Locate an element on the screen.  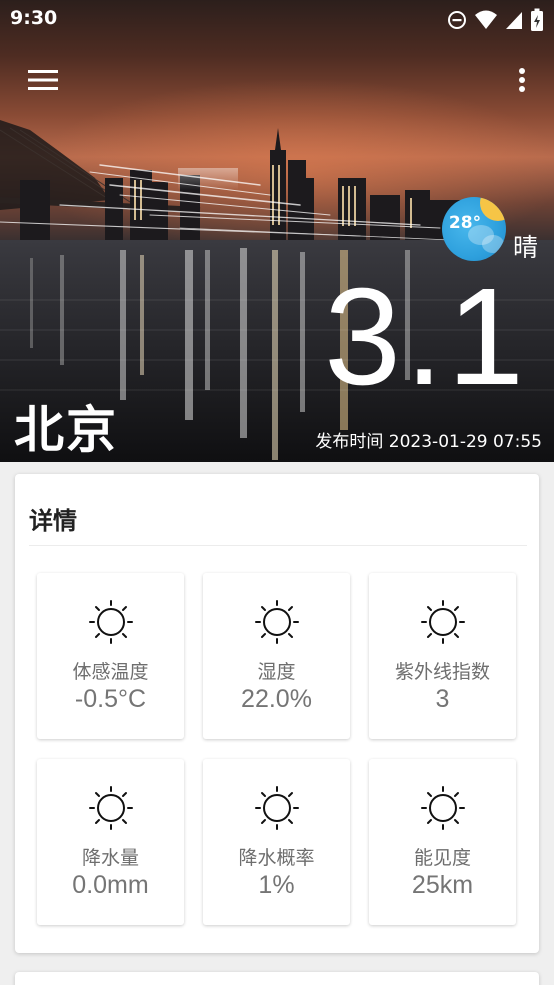
wifi-icon is located at coordinates (486, 19).